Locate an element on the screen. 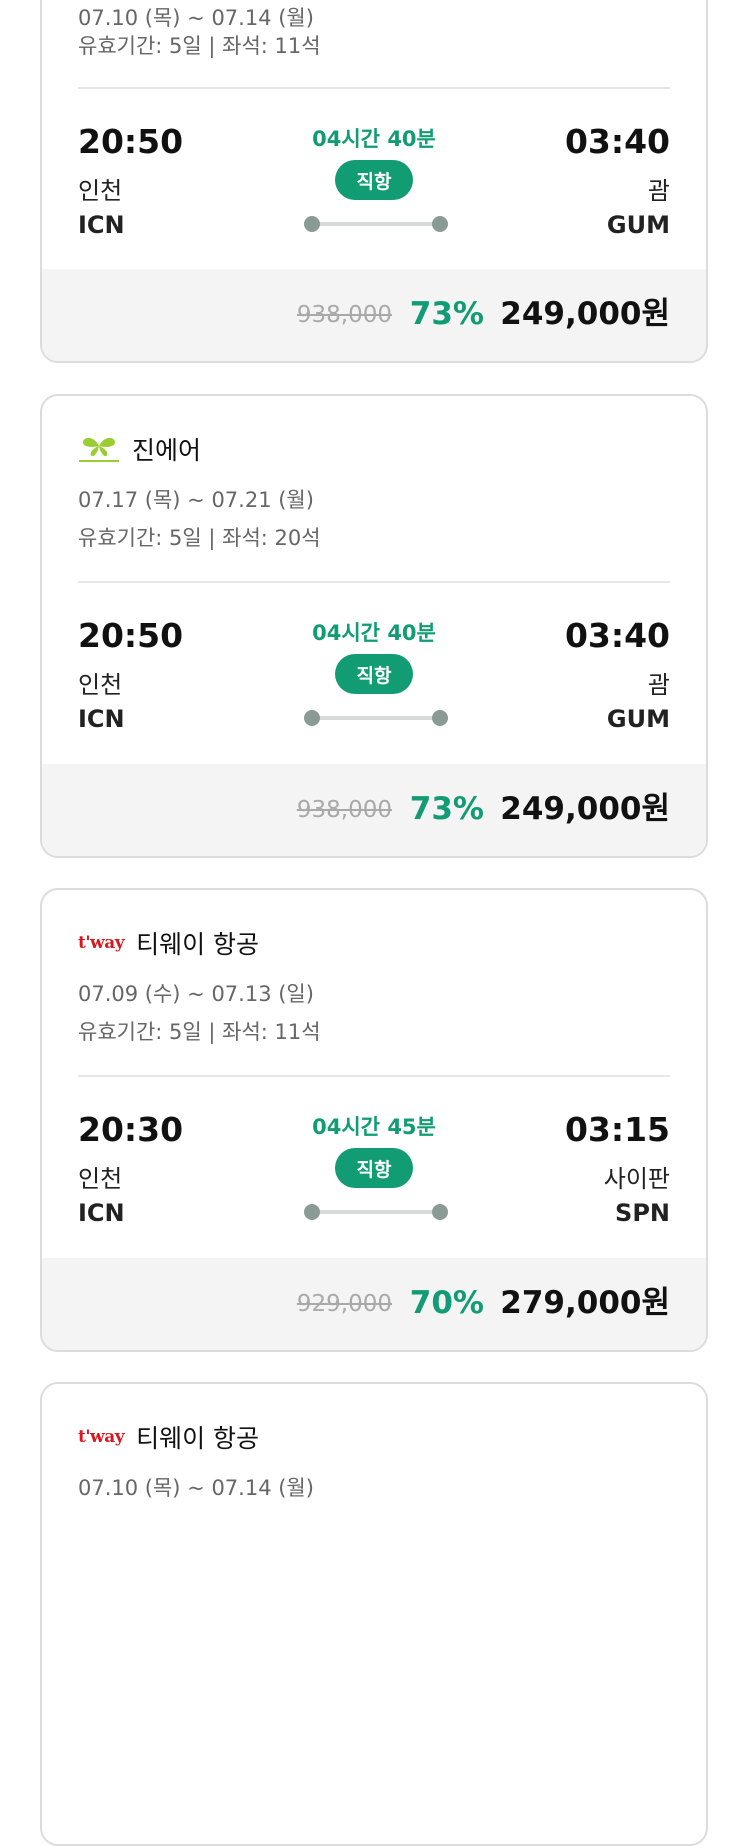 The width and height of the screenshot is (750, 1846). arrival-city: 사이판 is located at coordinates (636, 1179).